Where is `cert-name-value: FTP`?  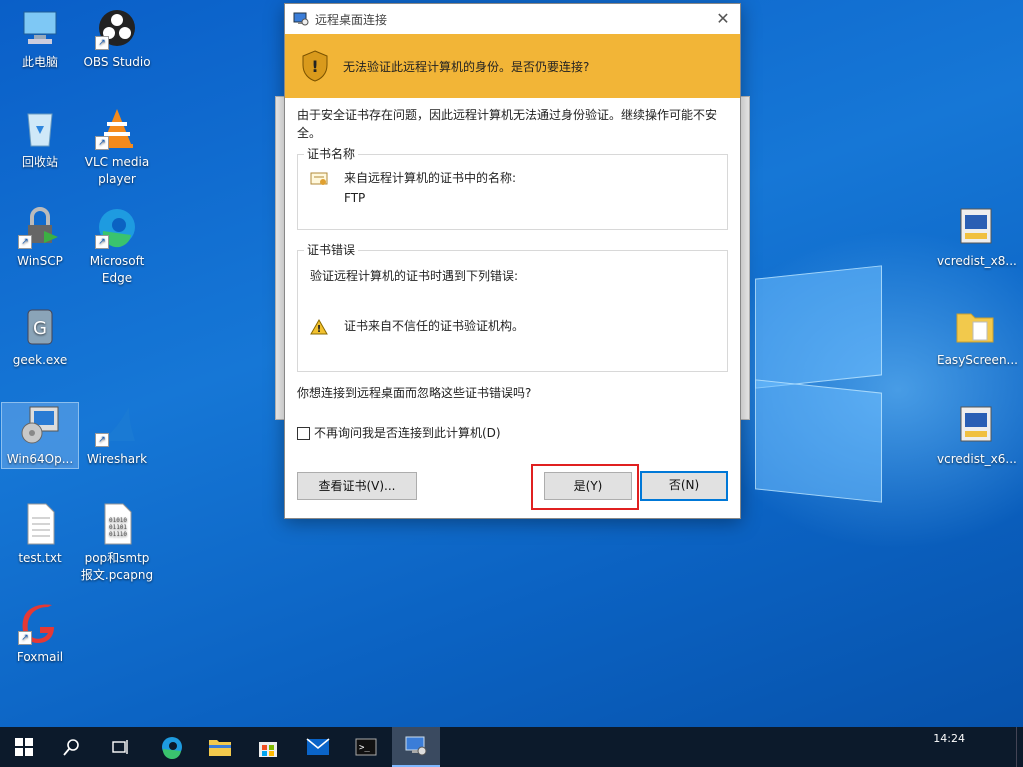 cert-name-value: FTP is located at coordinates (355, 198).